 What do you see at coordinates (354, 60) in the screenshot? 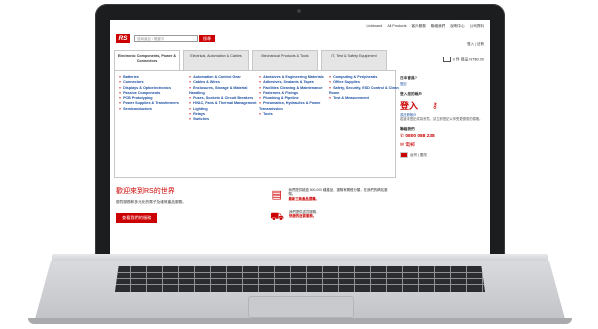
I see `tab-it-test-safety: IT, Test & Safety Equipment` at bounding box center [354, 60].